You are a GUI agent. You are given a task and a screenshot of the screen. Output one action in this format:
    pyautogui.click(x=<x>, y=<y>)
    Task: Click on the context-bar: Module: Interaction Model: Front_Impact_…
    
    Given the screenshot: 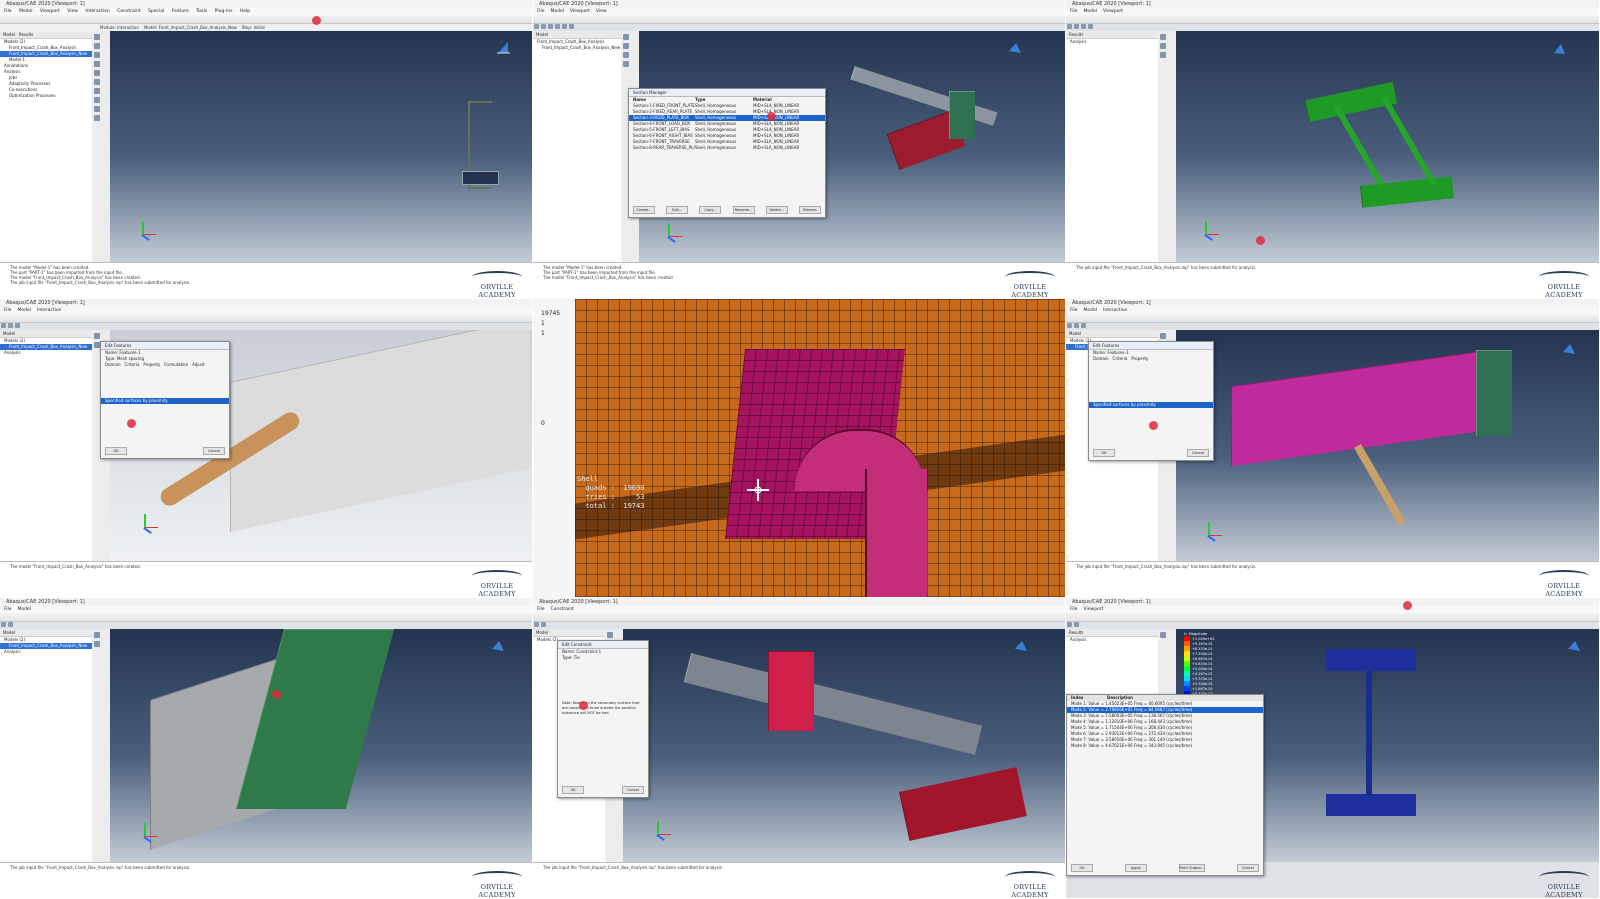 What is the action you would take?
    pyautogui.click(x=266, y=27)
    